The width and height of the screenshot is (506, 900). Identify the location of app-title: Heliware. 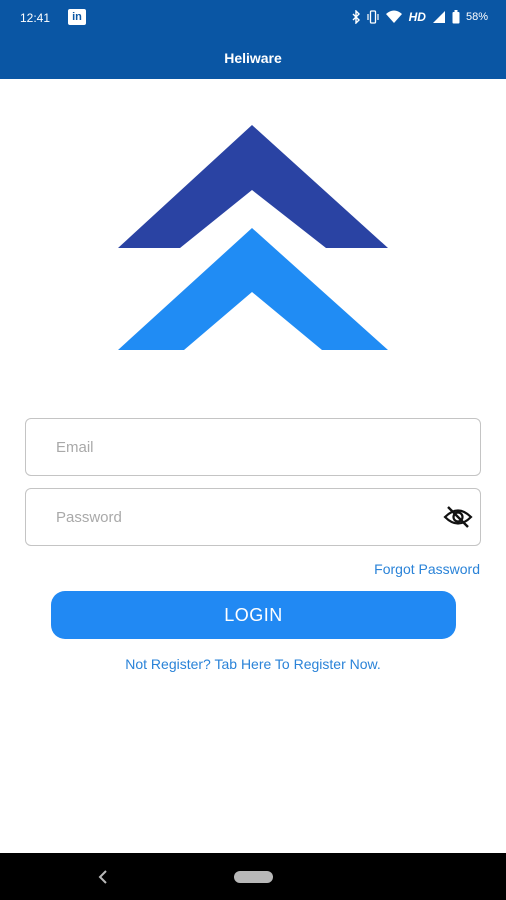
(253, 58).